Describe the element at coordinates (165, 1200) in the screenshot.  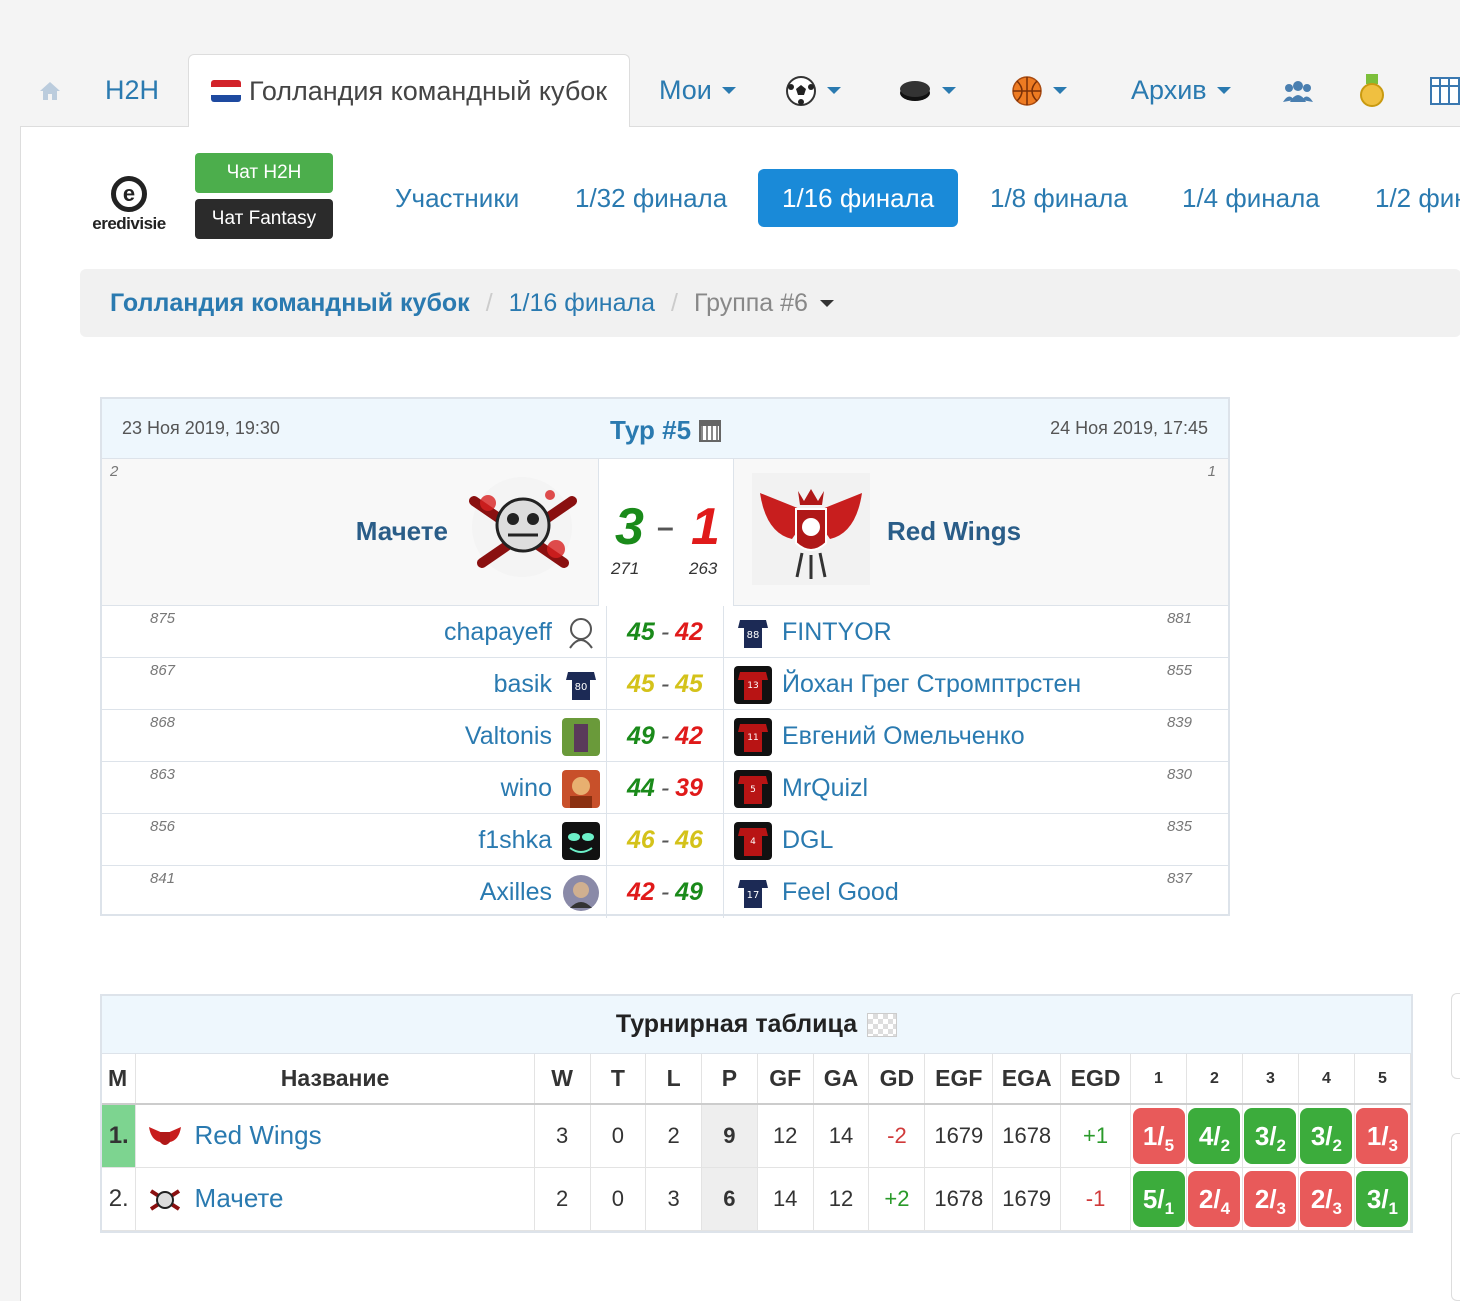
I see `machete-team-icon` at that location.